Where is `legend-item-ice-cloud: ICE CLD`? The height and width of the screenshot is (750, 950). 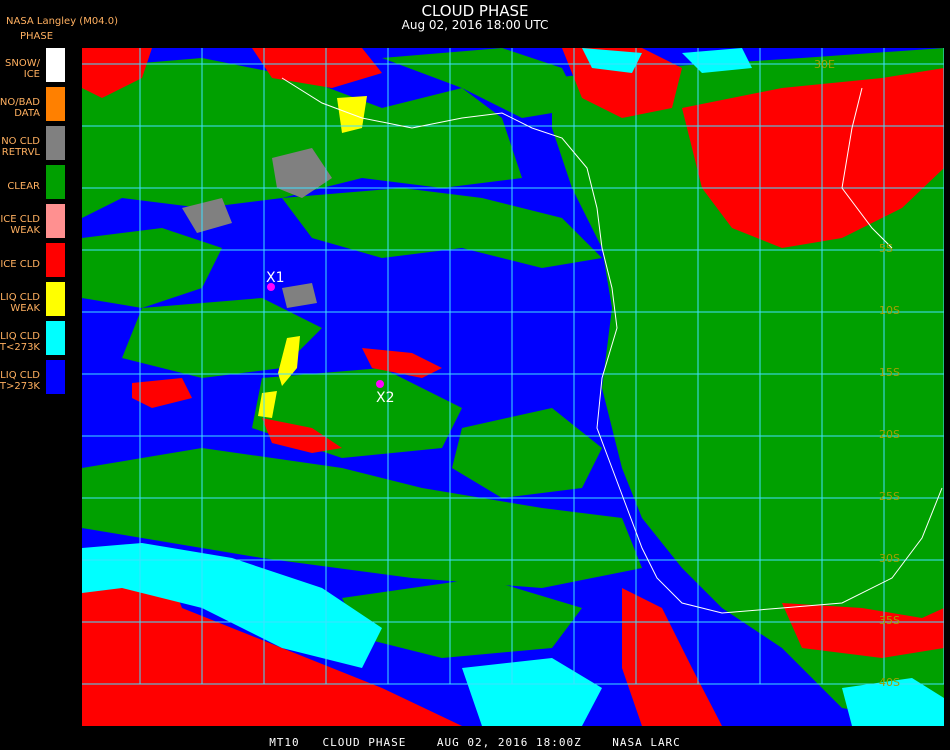 legend-item-ice-cloud: ICE CLD is located at coordinates (33, 260).